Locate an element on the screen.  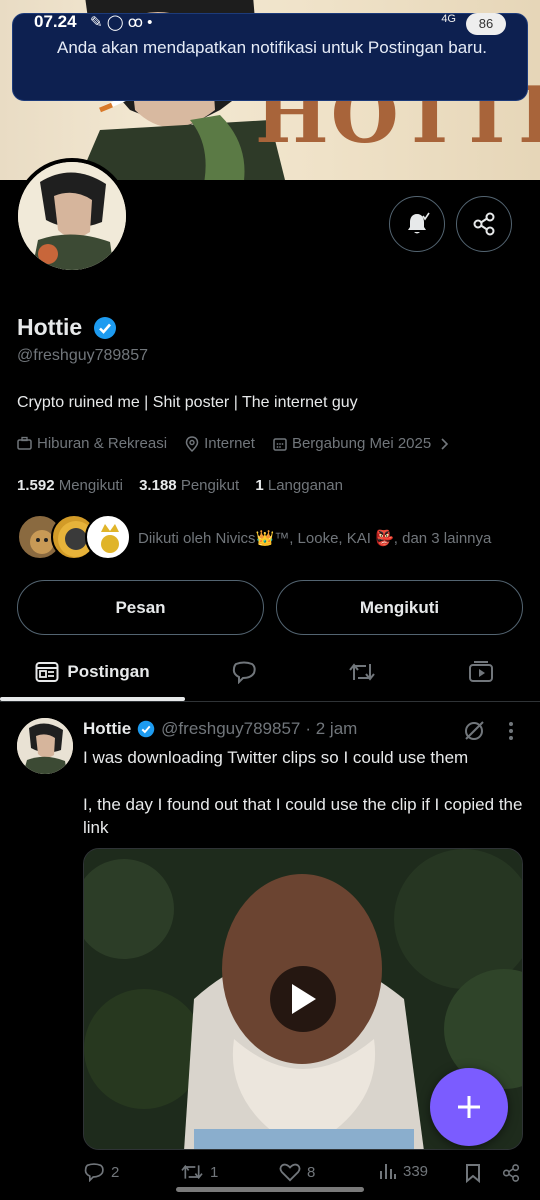
heart-icon is located at coordinates (290, 1172).